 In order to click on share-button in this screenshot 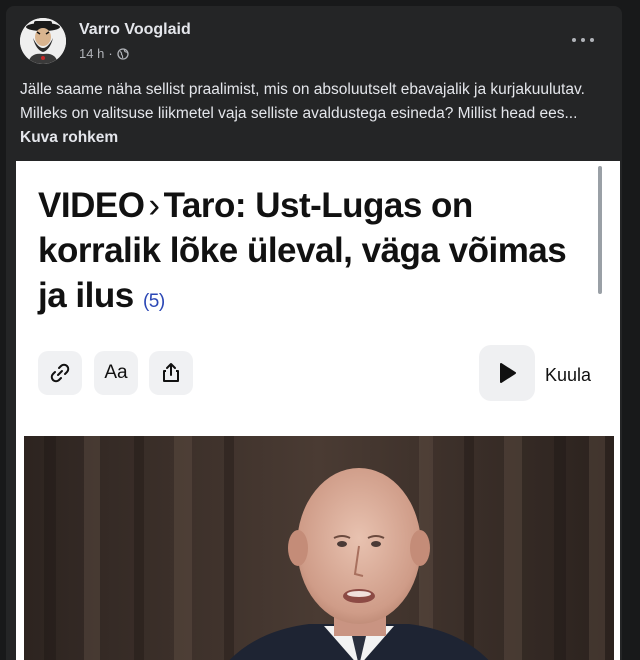, I will do `click(171, 373)`.